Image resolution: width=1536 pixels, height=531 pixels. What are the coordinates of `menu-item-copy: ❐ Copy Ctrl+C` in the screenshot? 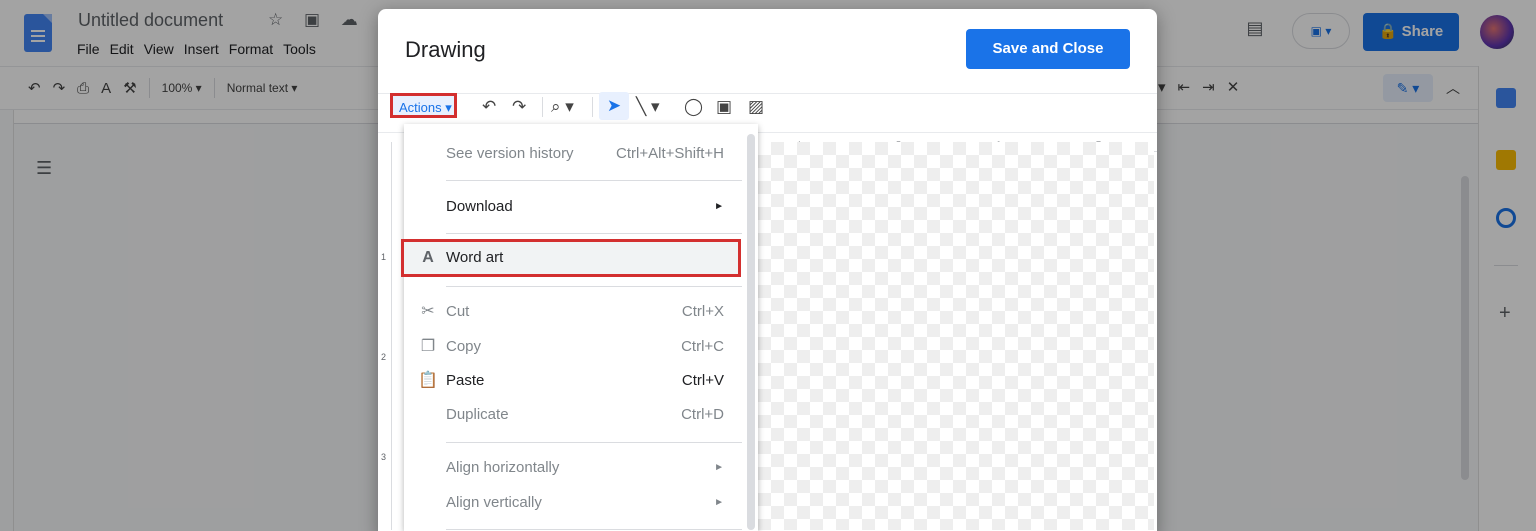 It's located at (574, 347).